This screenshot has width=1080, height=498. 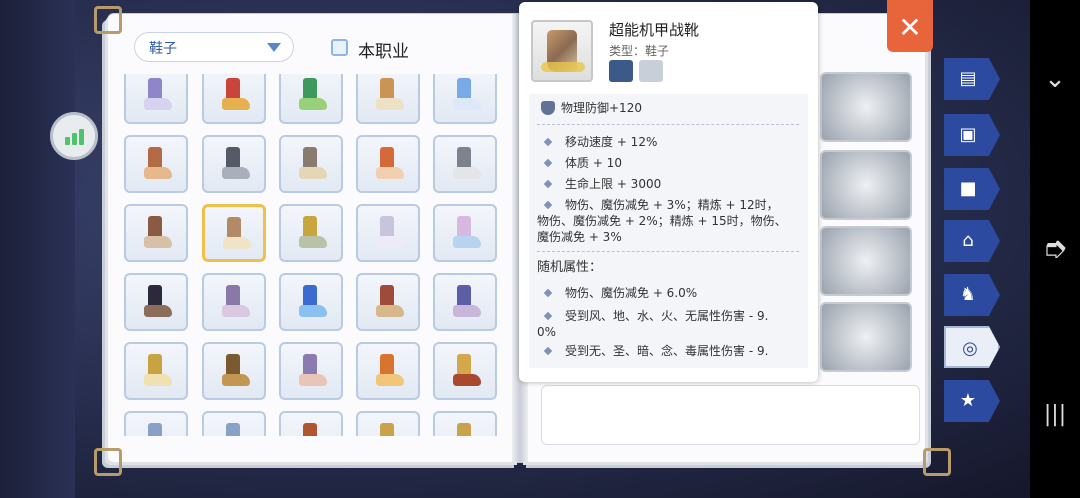 I want to click on side-tab-bag: ■, so click(x=972, y=189).